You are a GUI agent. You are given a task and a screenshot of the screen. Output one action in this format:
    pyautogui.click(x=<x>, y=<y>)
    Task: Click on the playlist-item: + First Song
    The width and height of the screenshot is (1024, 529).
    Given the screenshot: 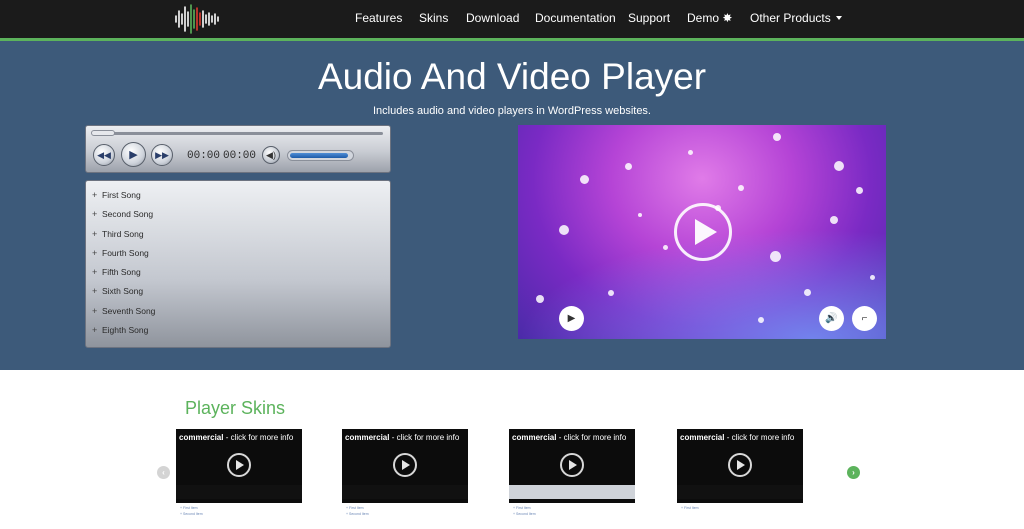 What is the action you would take?
    pyautogui.click(x=238, y=199)
    